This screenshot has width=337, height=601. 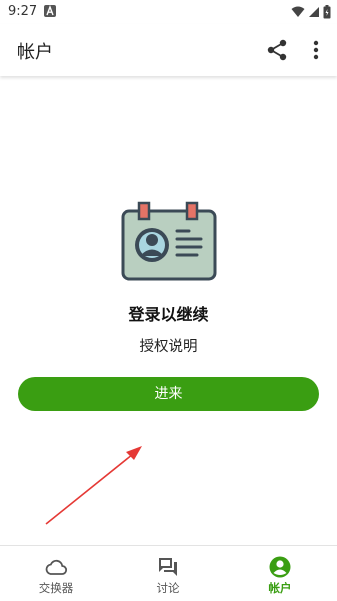 I want to click on status-time: 9:27, so click(x=23, y=11).